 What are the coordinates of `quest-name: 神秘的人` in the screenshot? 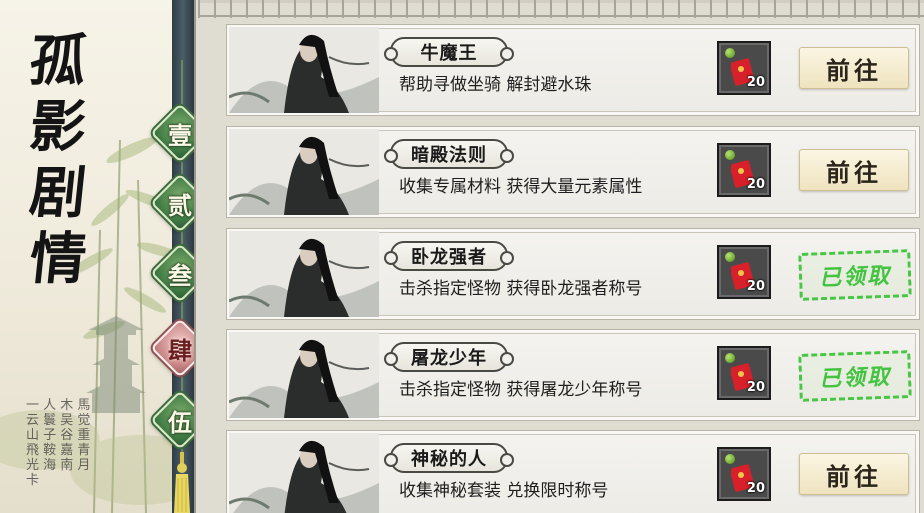 It's located at (449, 459).